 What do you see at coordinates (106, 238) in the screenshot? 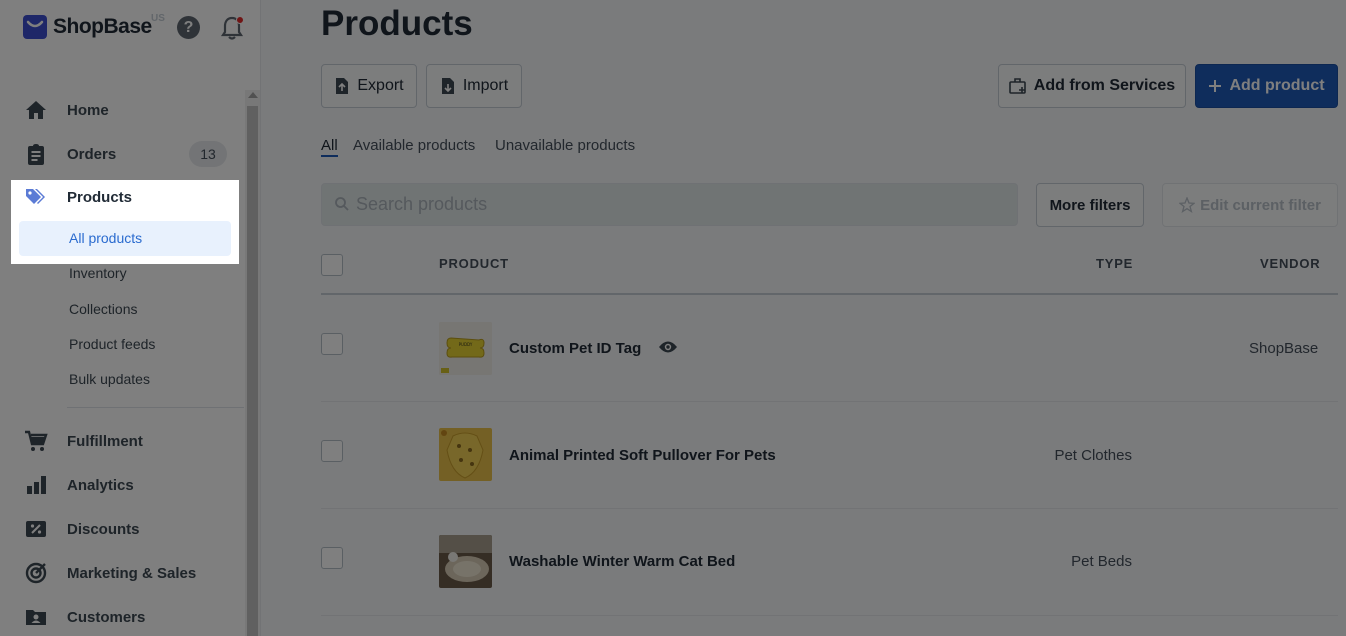
I see `sidebar-subitem-label: All products` at bounding box center [106, 238].